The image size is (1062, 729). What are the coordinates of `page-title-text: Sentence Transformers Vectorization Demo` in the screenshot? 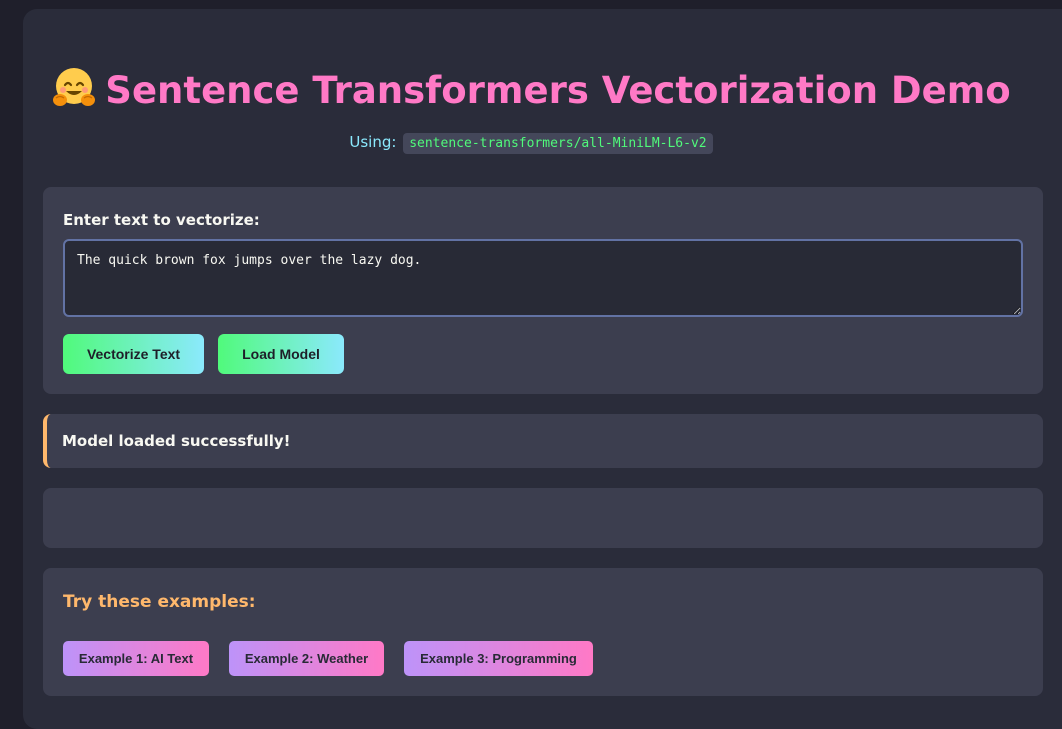 It's located at (558, 90).